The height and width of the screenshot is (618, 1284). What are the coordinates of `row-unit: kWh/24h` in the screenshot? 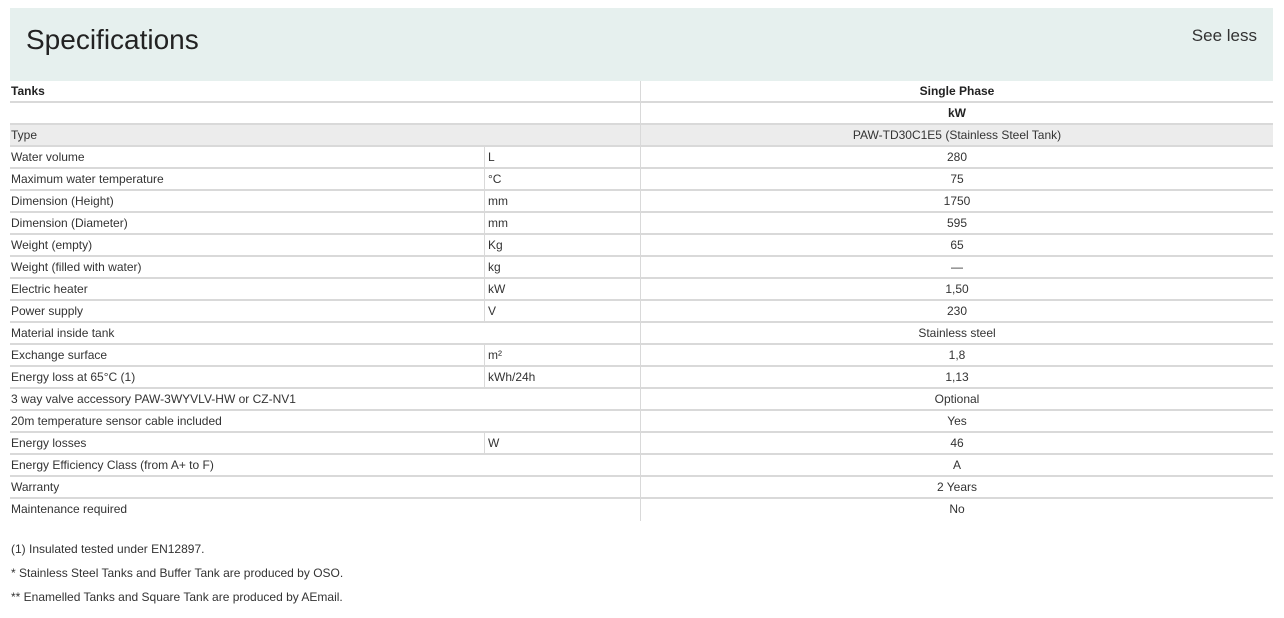 It's located at (562, 377).